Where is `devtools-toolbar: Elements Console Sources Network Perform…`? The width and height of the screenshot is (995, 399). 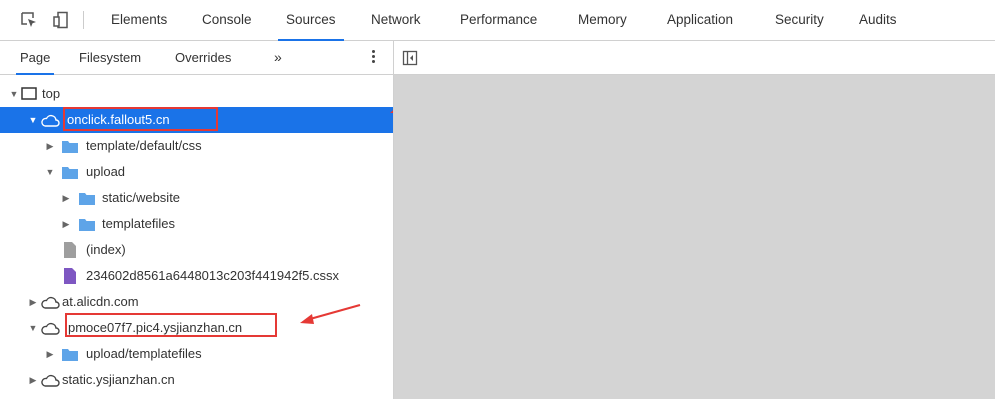 devtools-toolbar: Elements Console Sources Network Perform… is located at coordinates (497, 20).